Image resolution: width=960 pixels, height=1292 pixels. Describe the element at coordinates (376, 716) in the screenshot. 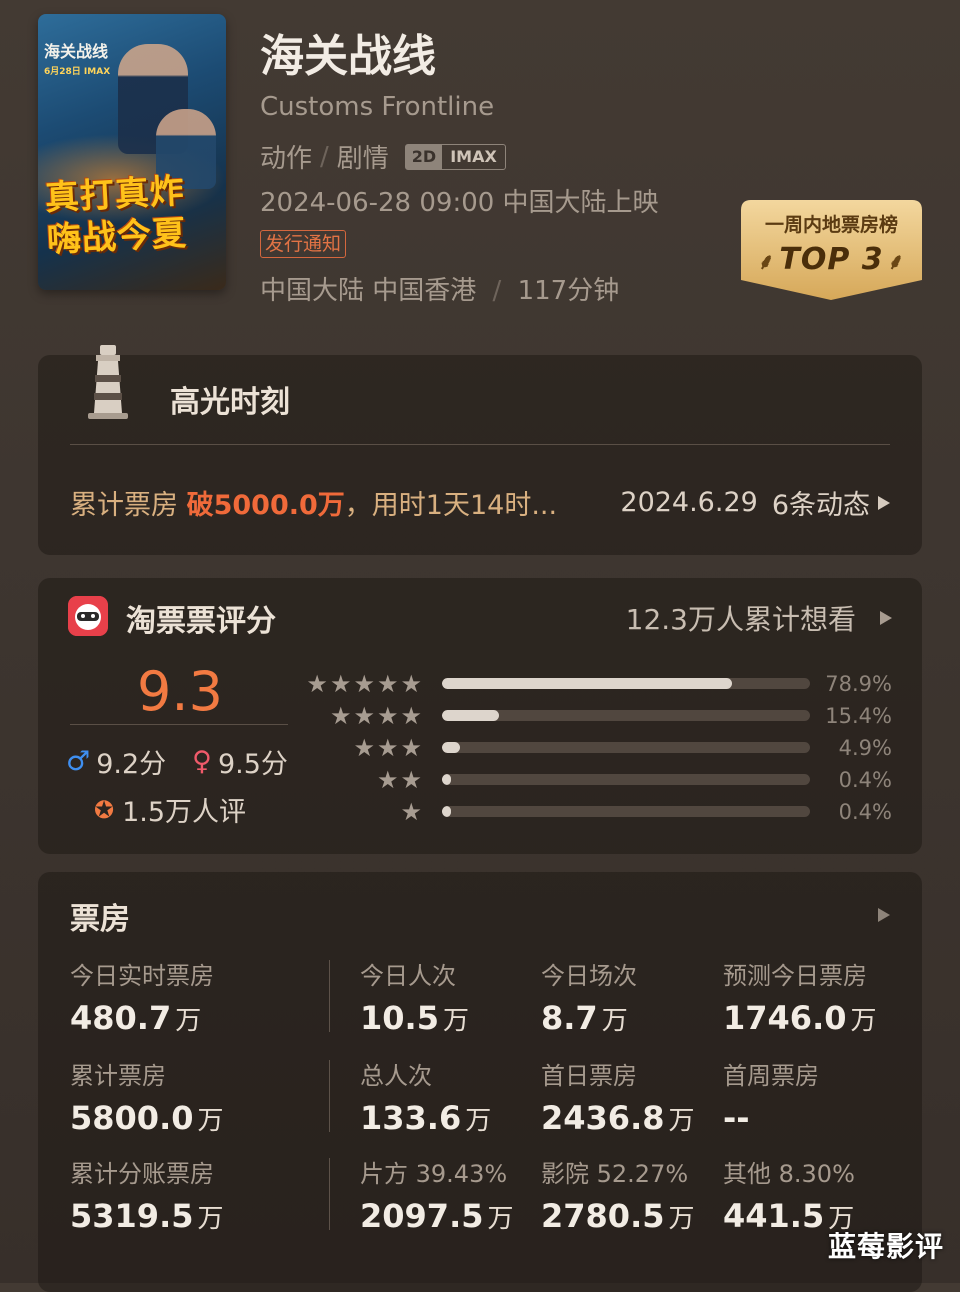

I see `star-rating-icon: ★★★★` at that location.